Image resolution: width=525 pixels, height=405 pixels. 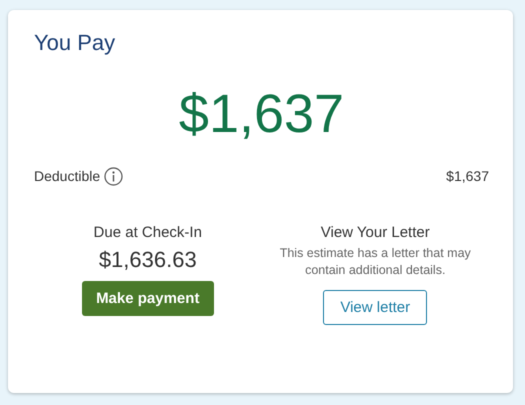 I want to click on deductible-amount: $1,637, so click(x=467, y=176).